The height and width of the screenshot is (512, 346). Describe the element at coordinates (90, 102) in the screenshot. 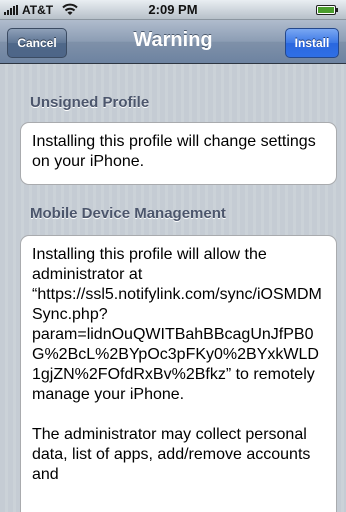

I see `section-header-unsigned-profile: Unsigned Profile` at that location.